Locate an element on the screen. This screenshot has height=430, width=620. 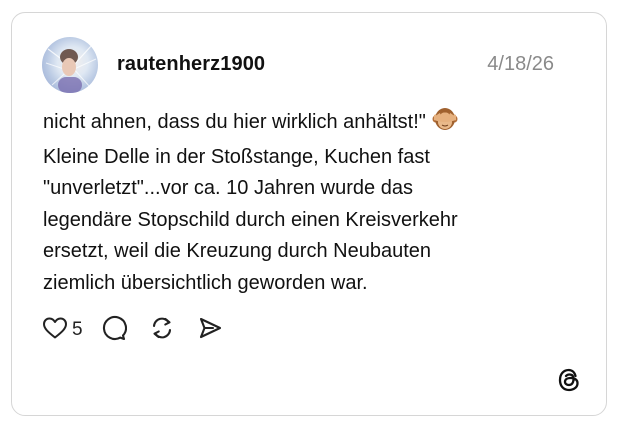
comment-icon is located at coordinates (114, 330).